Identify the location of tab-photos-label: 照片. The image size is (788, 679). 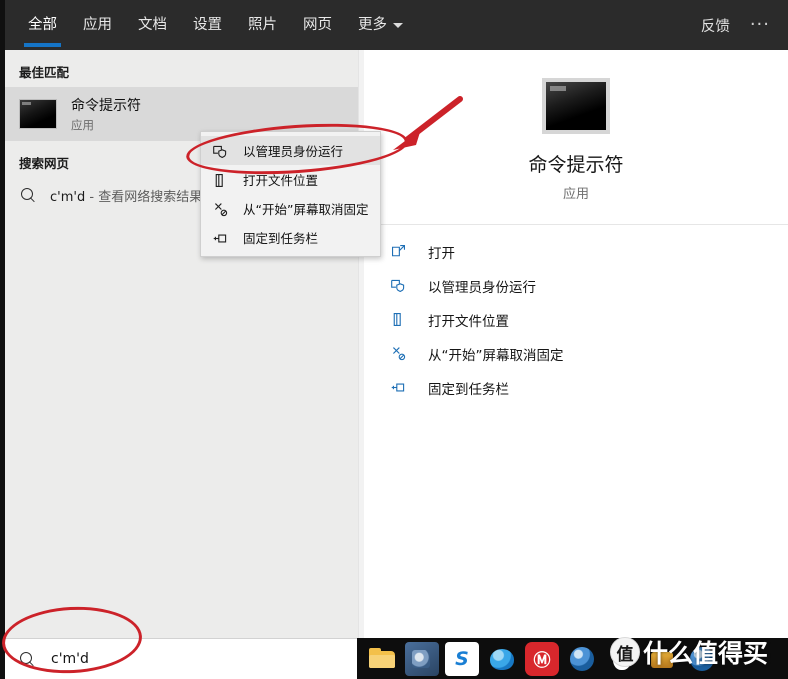
(262, 24).